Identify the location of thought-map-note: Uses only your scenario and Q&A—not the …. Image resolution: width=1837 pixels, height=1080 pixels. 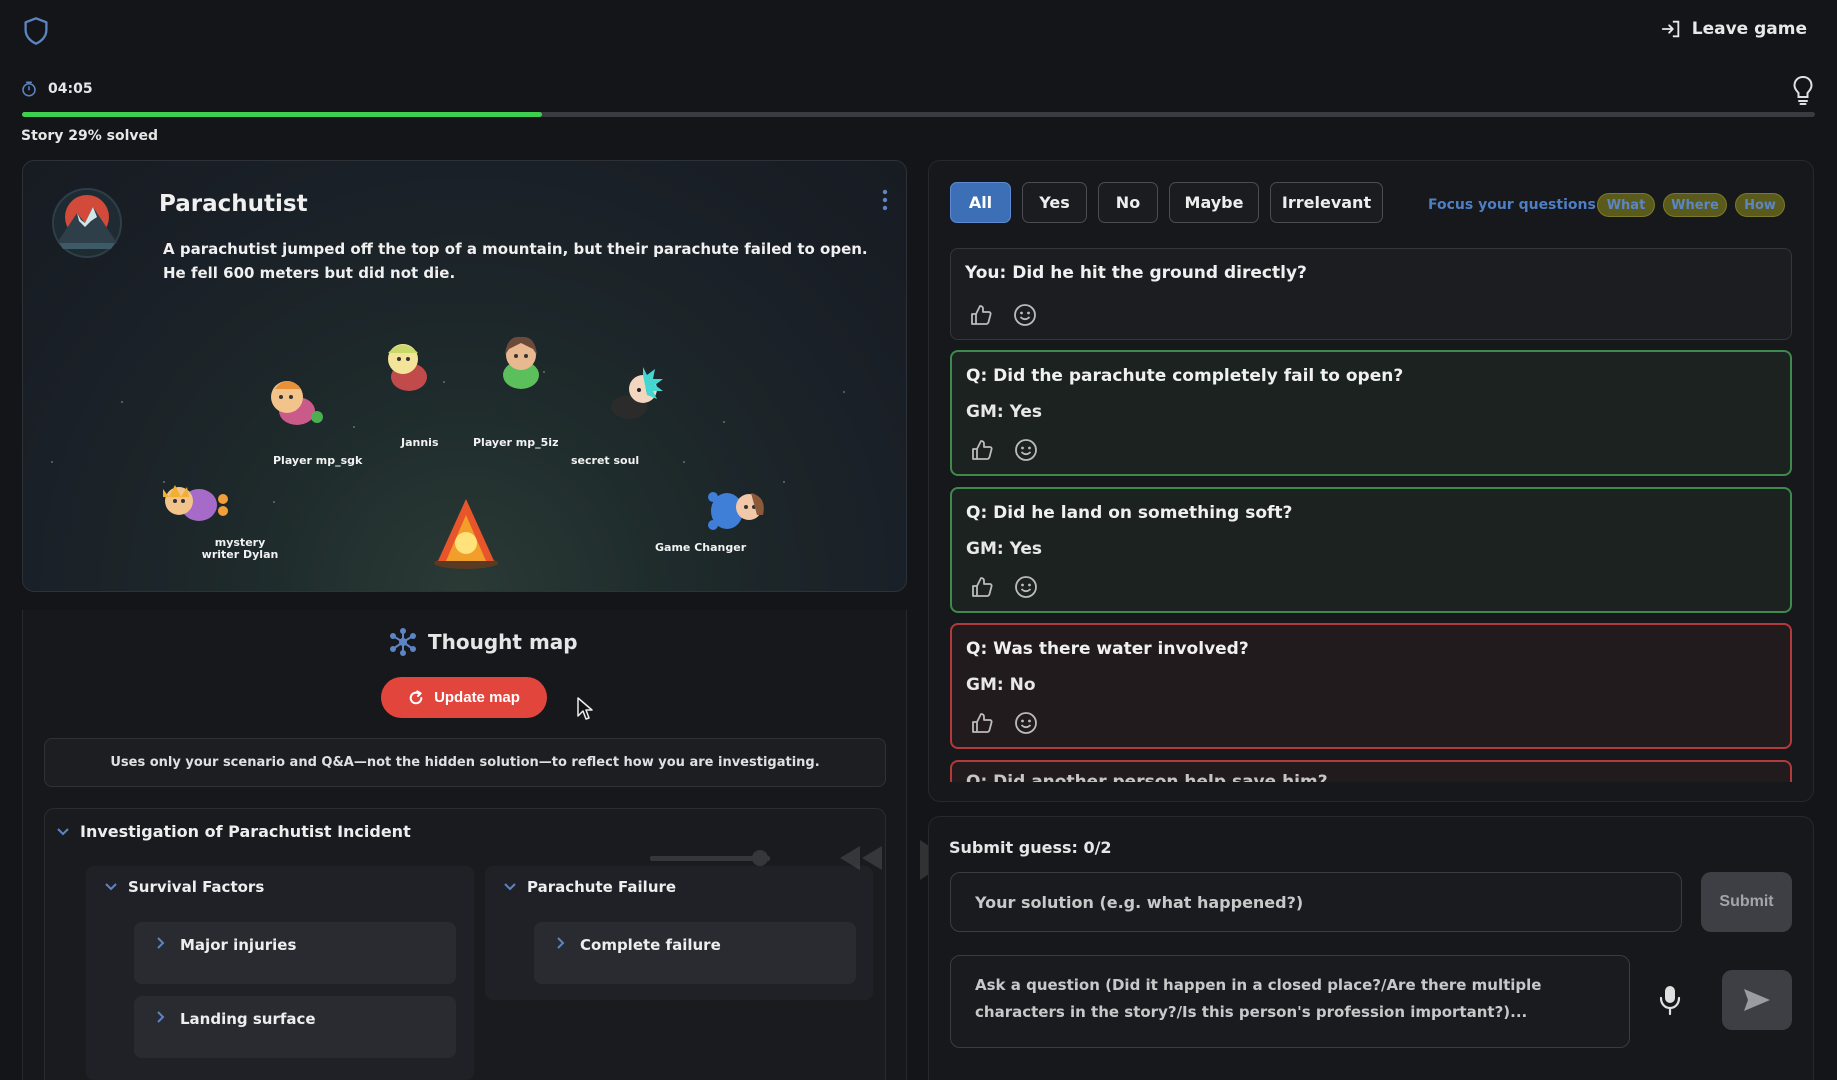
(465, 762).